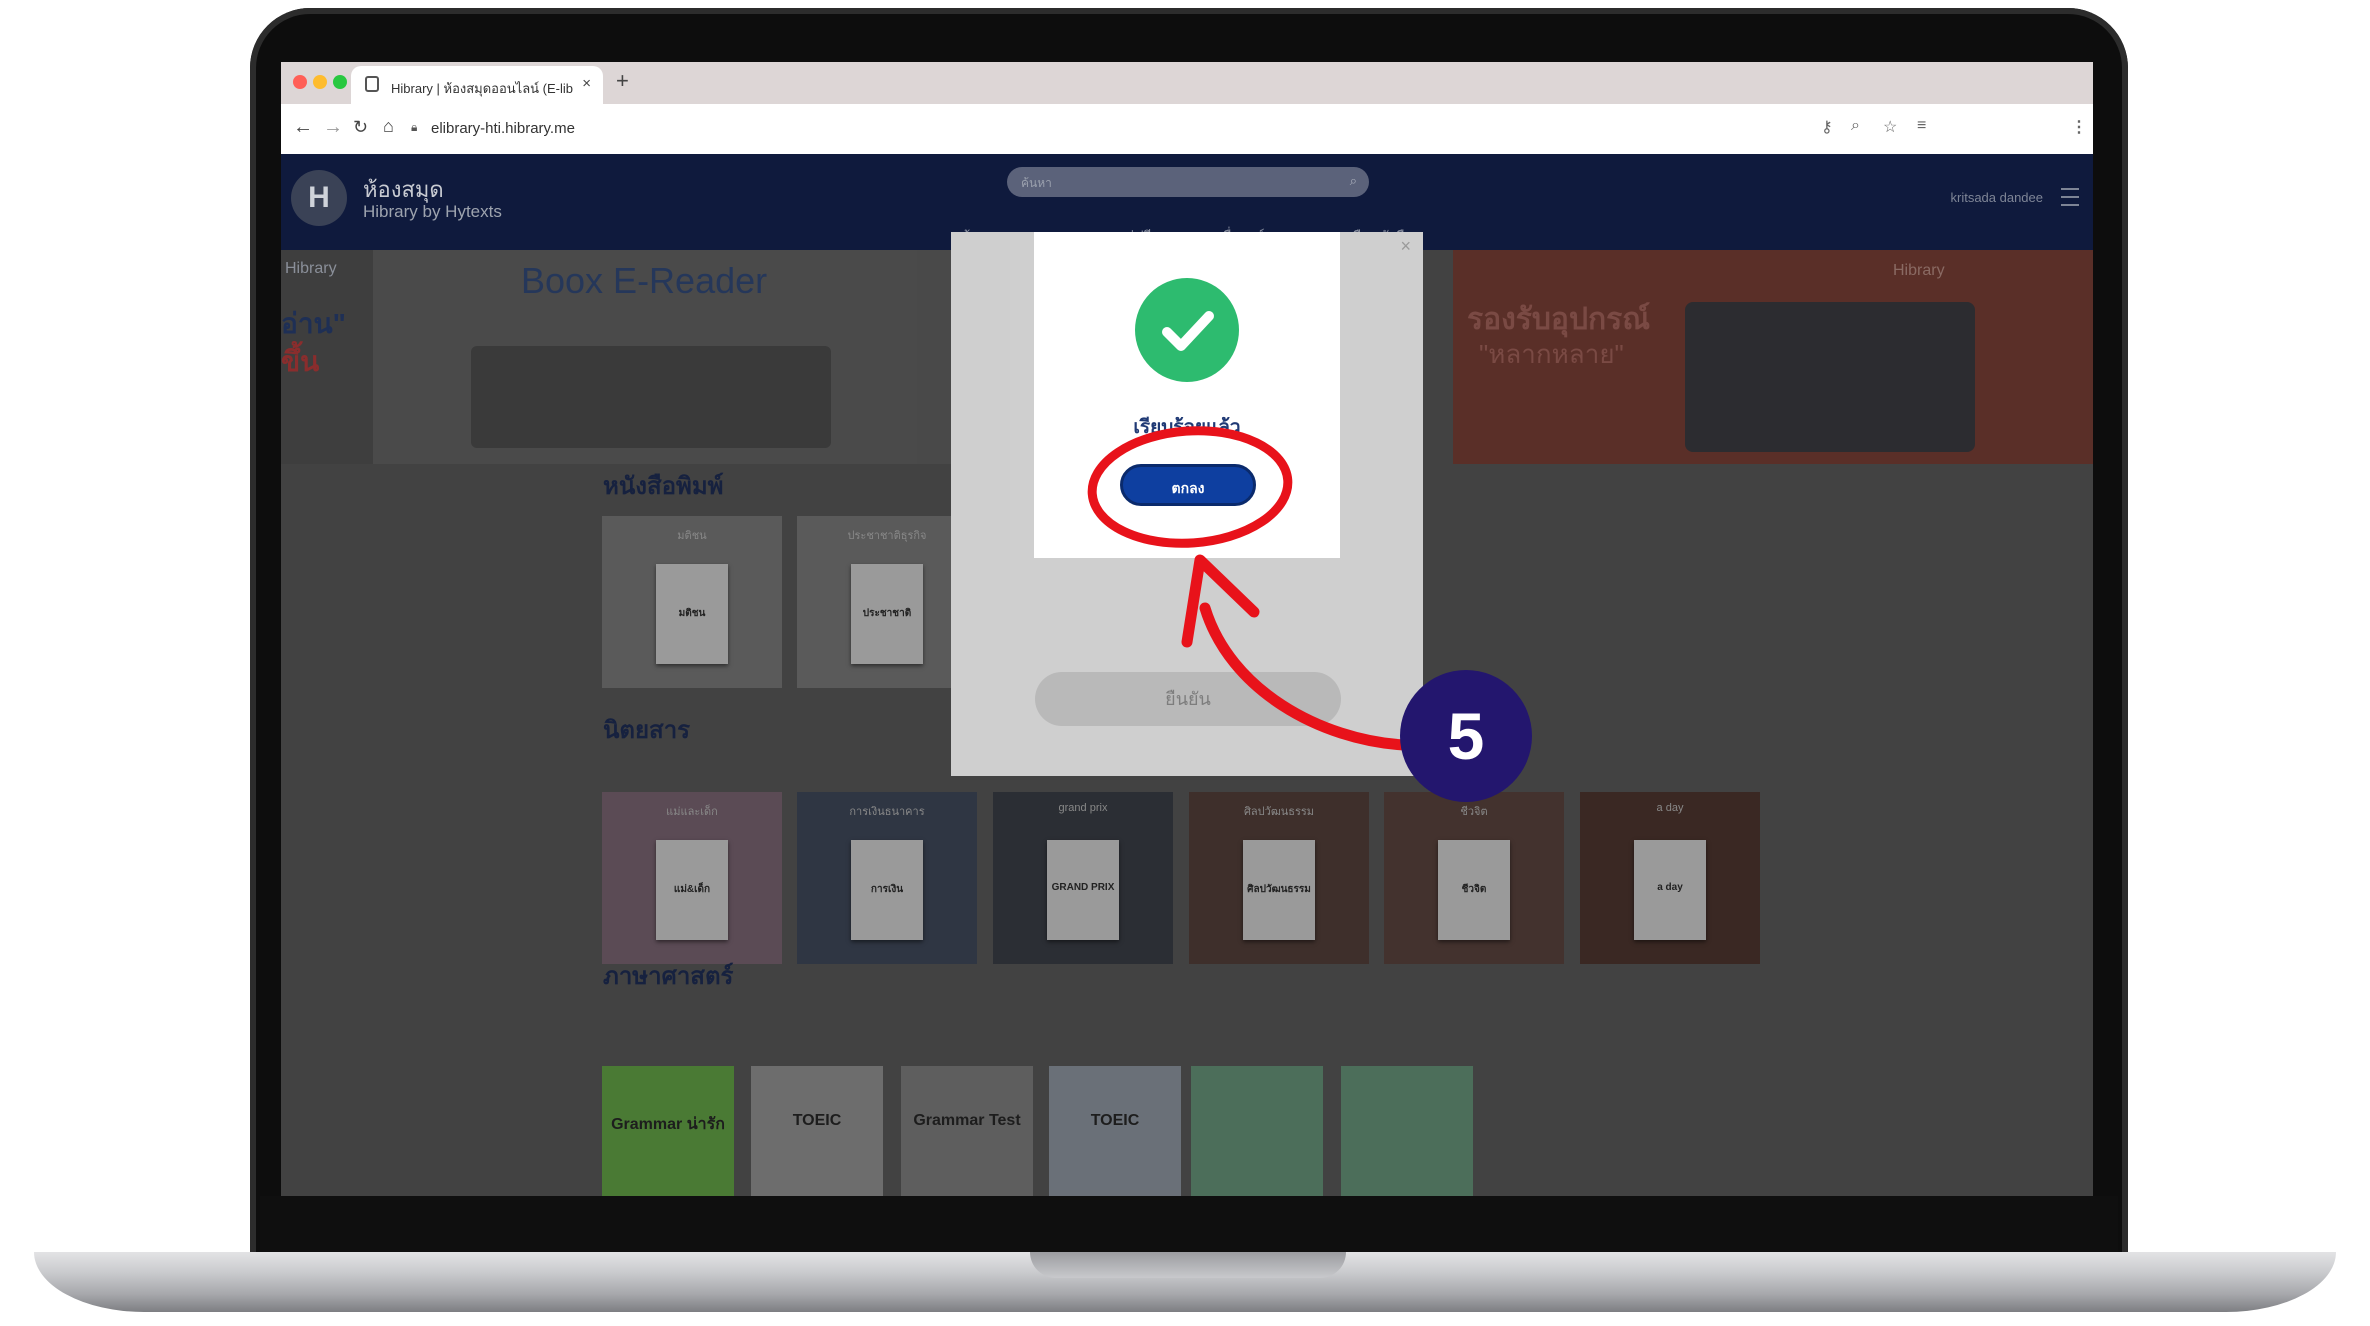 Image resolution: width=2370 pixels, height=1326 pixels. Describe the element at coordinates (1830, 377) in the screenshot. I see `devices-image` at that location.